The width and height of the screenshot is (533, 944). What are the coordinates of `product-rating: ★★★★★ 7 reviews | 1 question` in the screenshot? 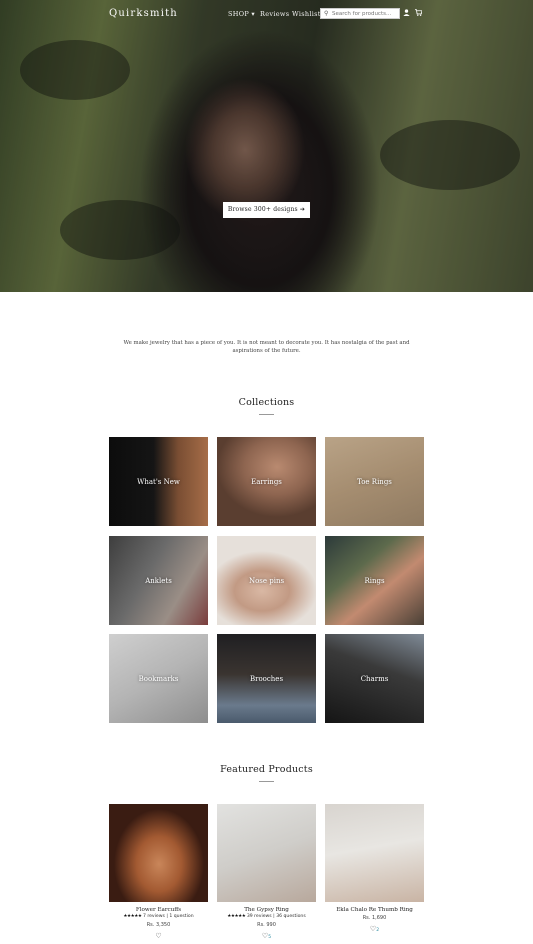 It's located at (158, 916).